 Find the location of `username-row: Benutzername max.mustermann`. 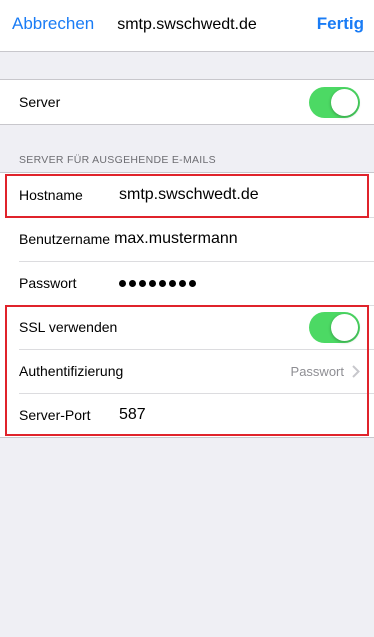

username-row: Benutzername max.mustermann is located at coordinates (187, 239).